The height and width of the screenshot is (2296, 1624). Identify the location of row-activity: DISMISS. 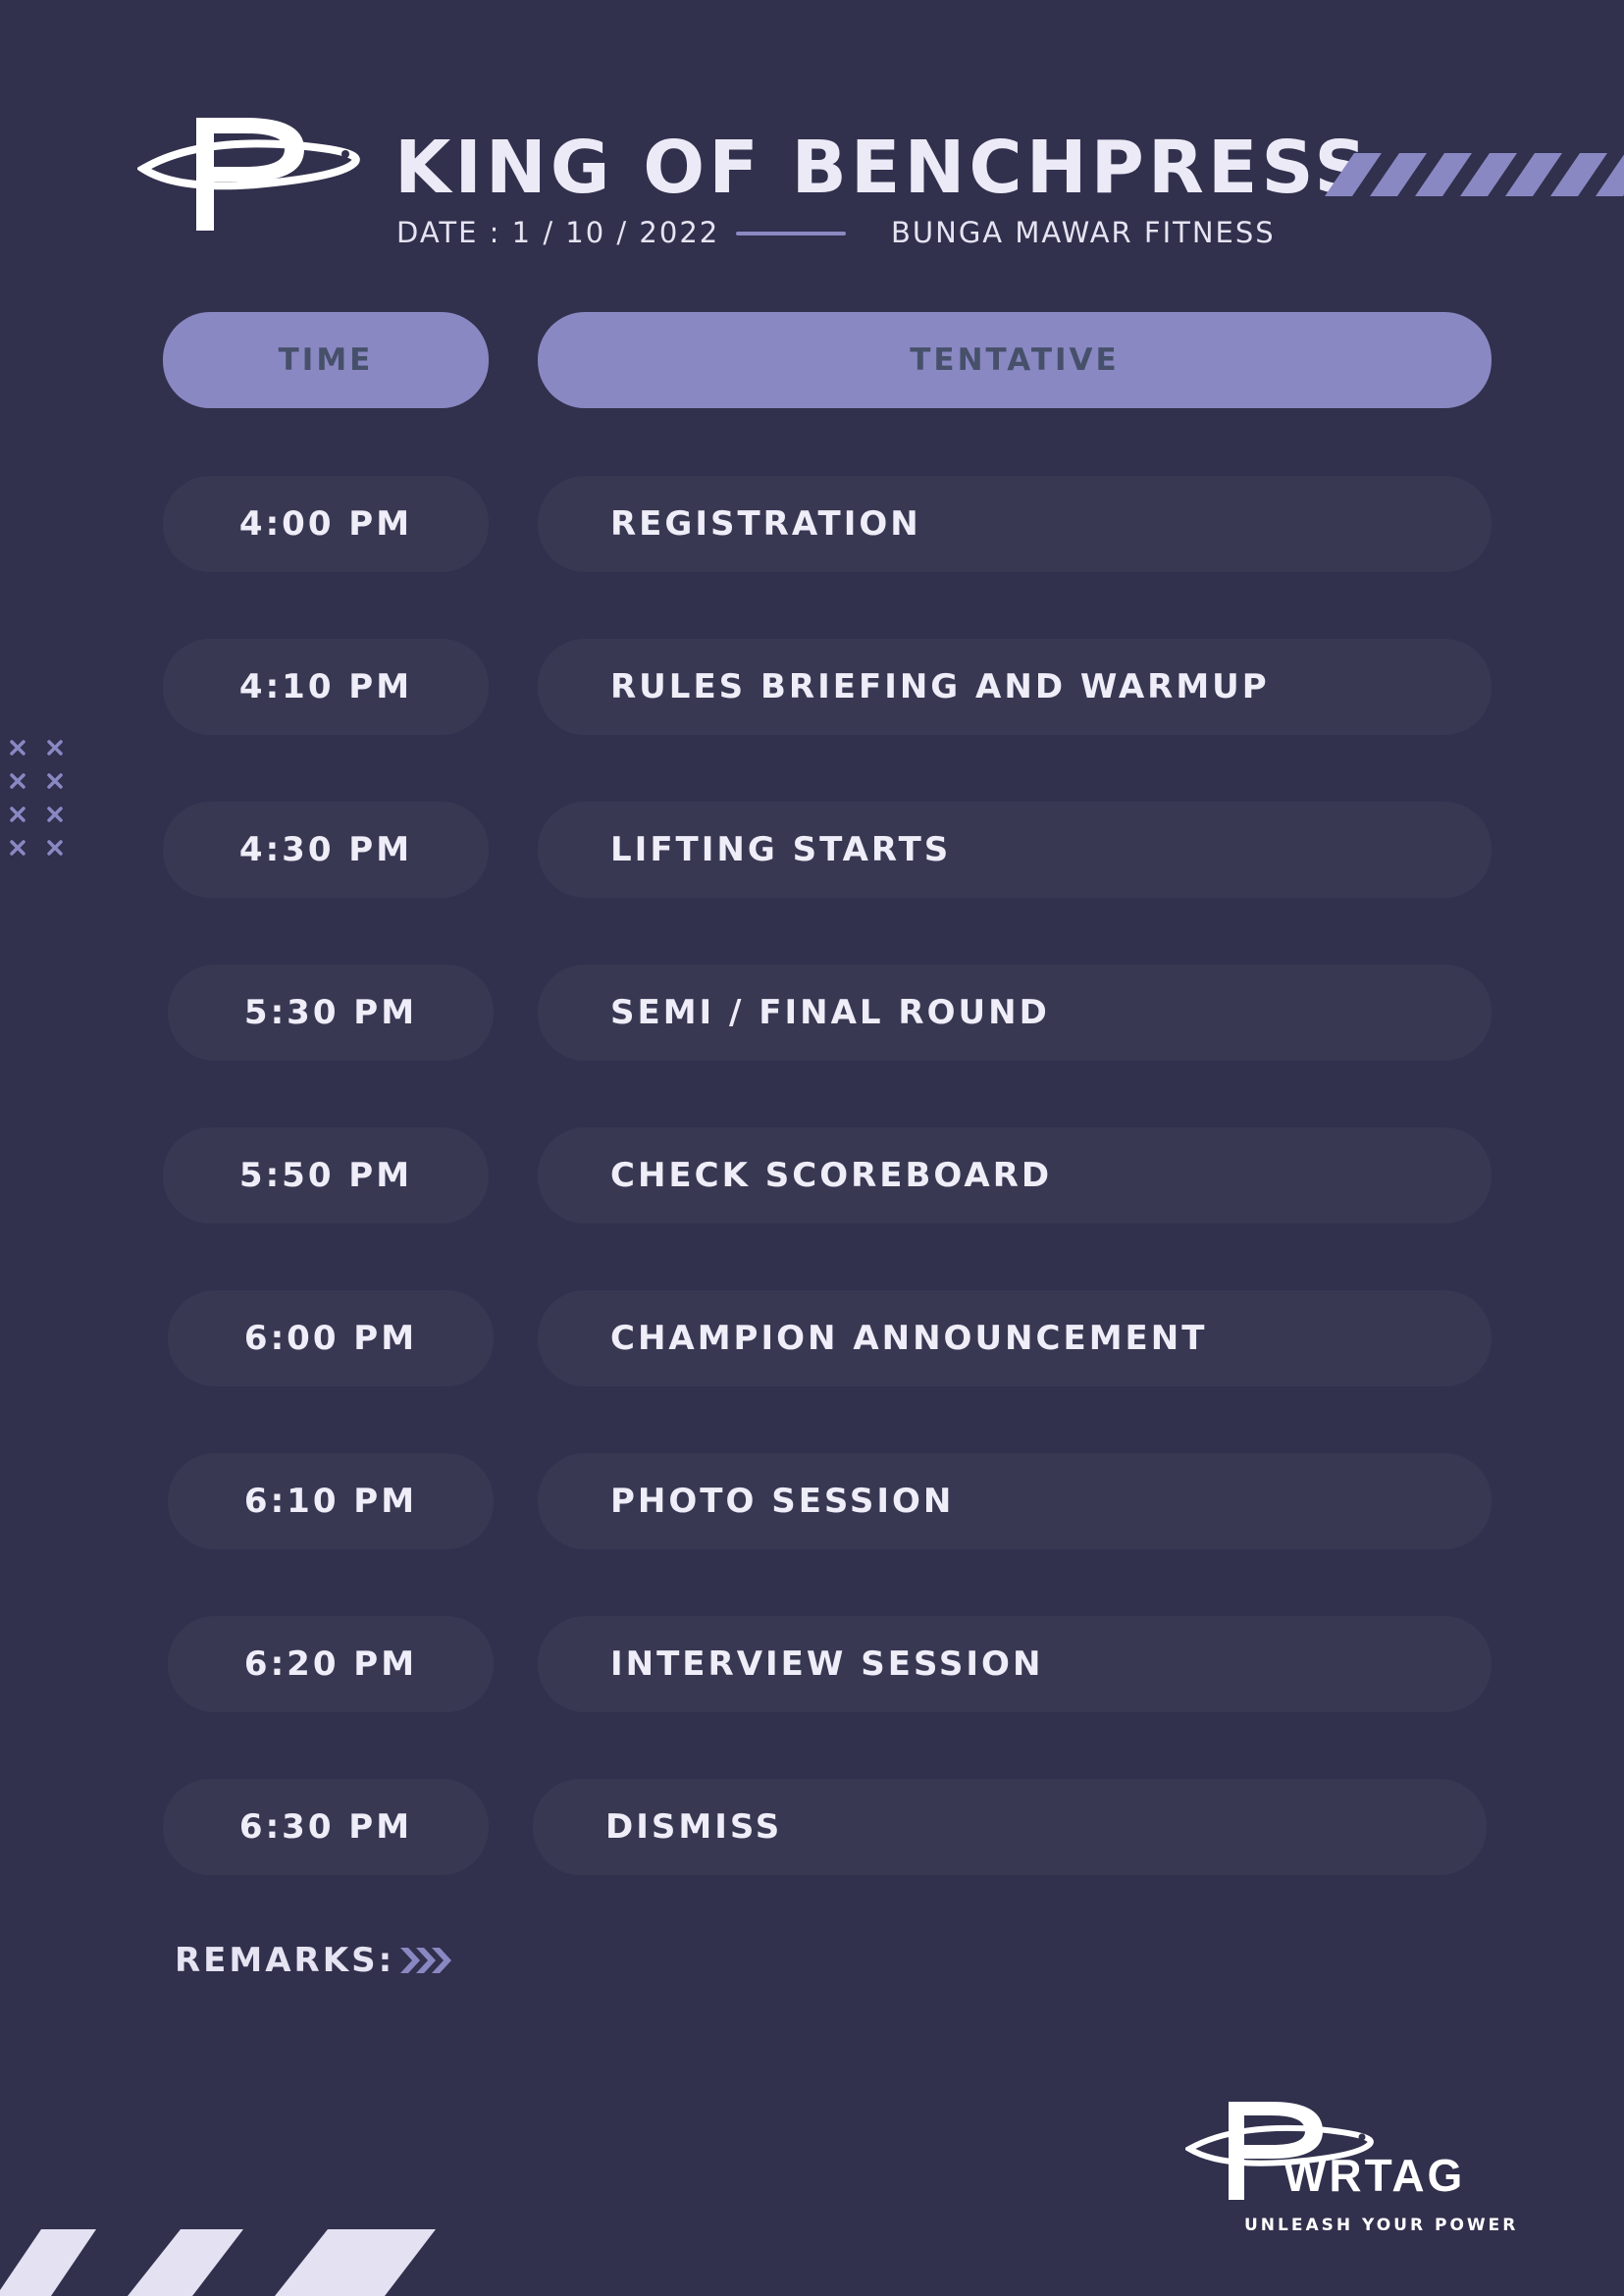
(1010, 1827).